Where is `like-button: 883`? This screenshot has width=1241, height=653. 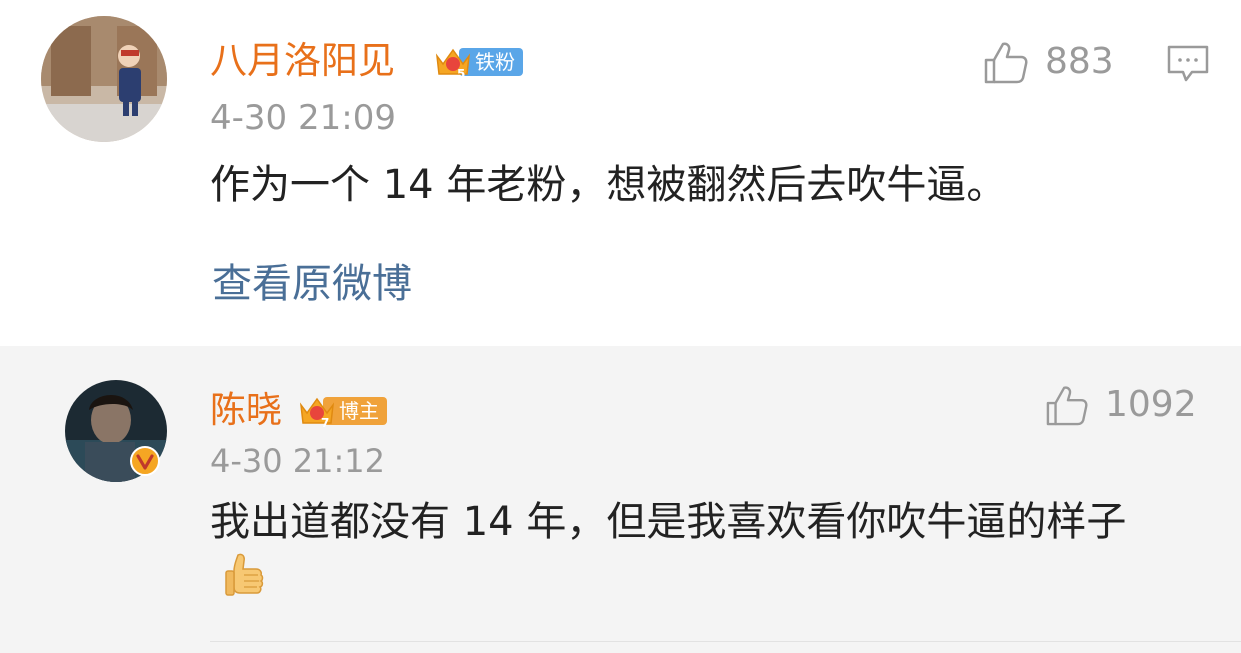 like-button: 883 is located at coordinates (1048, 62).